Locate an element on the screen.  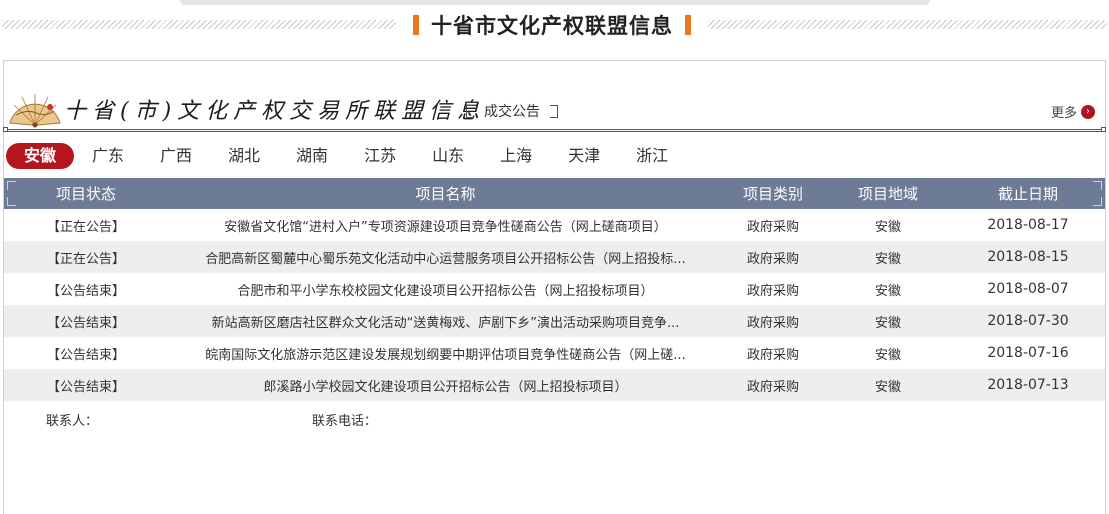
cell-deadline: 2018-07-16 is located at coordinates (1028, 353).